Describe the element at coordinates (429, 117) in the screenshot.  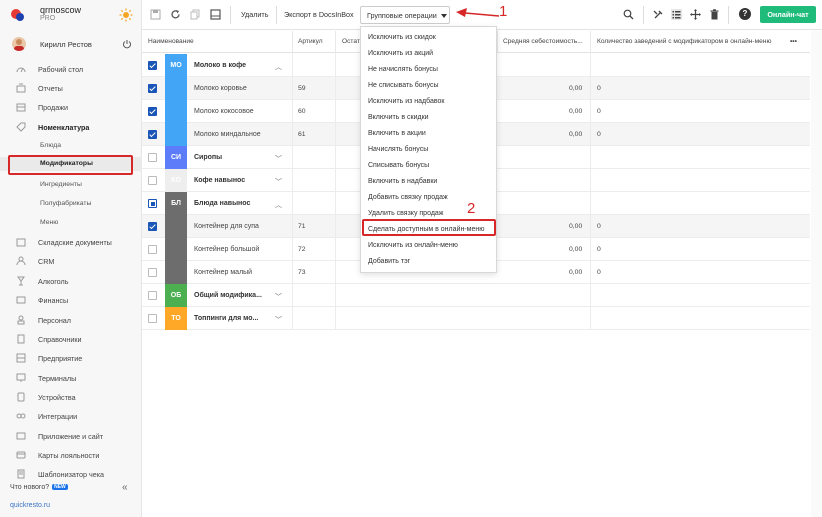
I see `menu-item-include-discounts: Включить в скидки` at that location.